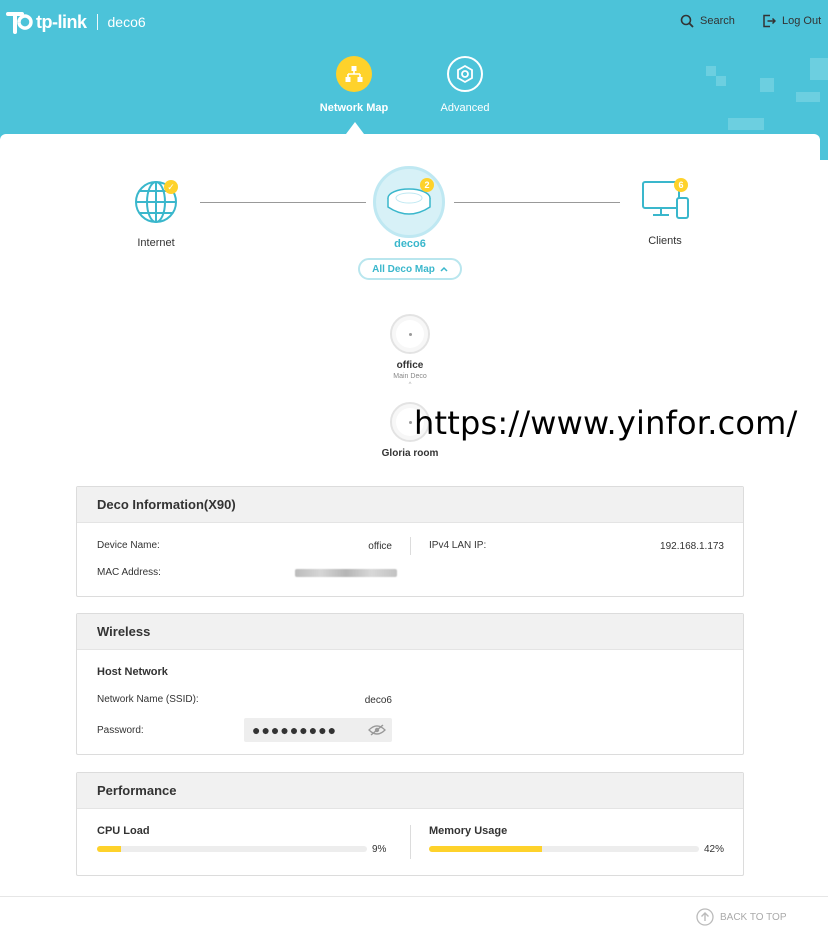 Image resolution: width=828 pixels, height=936 pixels. I want to click on cpu-load-bar-fill, so click(109, 849).